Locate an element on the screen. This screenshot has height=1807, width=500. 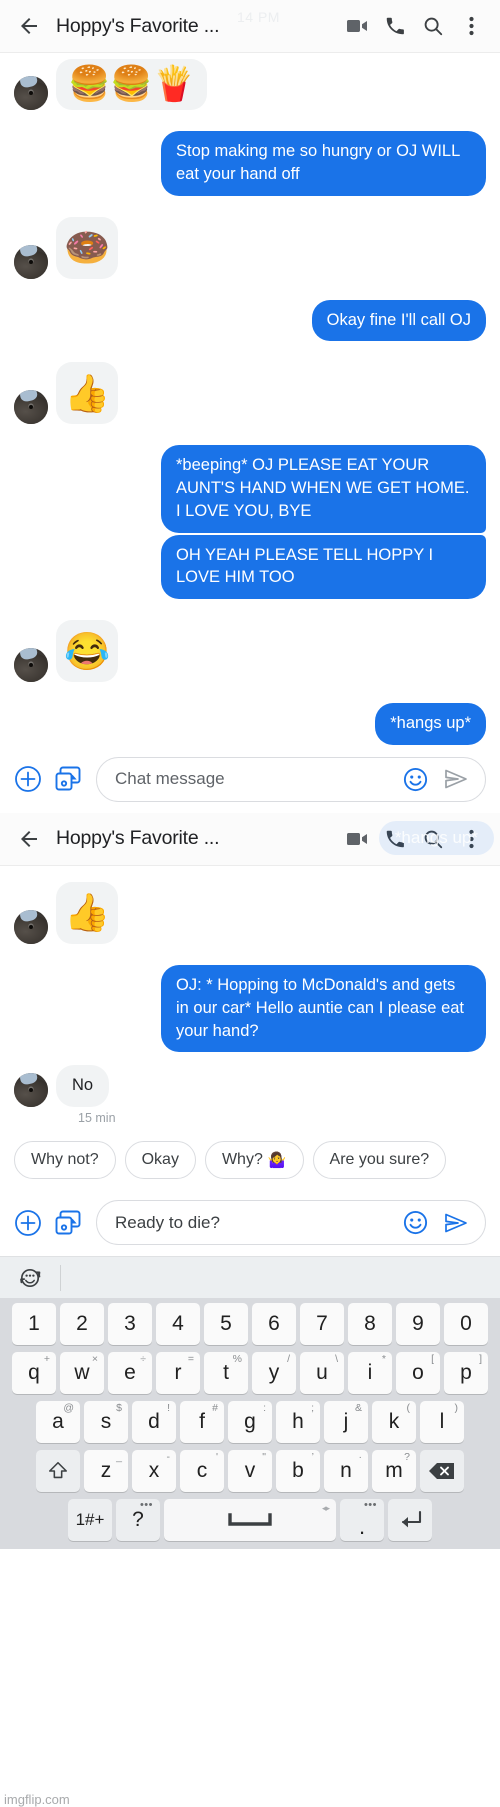
keyboard-row-bottom: 1#+ ••• ? ◂▸ ••• . is located at coordinates (250, 1520).